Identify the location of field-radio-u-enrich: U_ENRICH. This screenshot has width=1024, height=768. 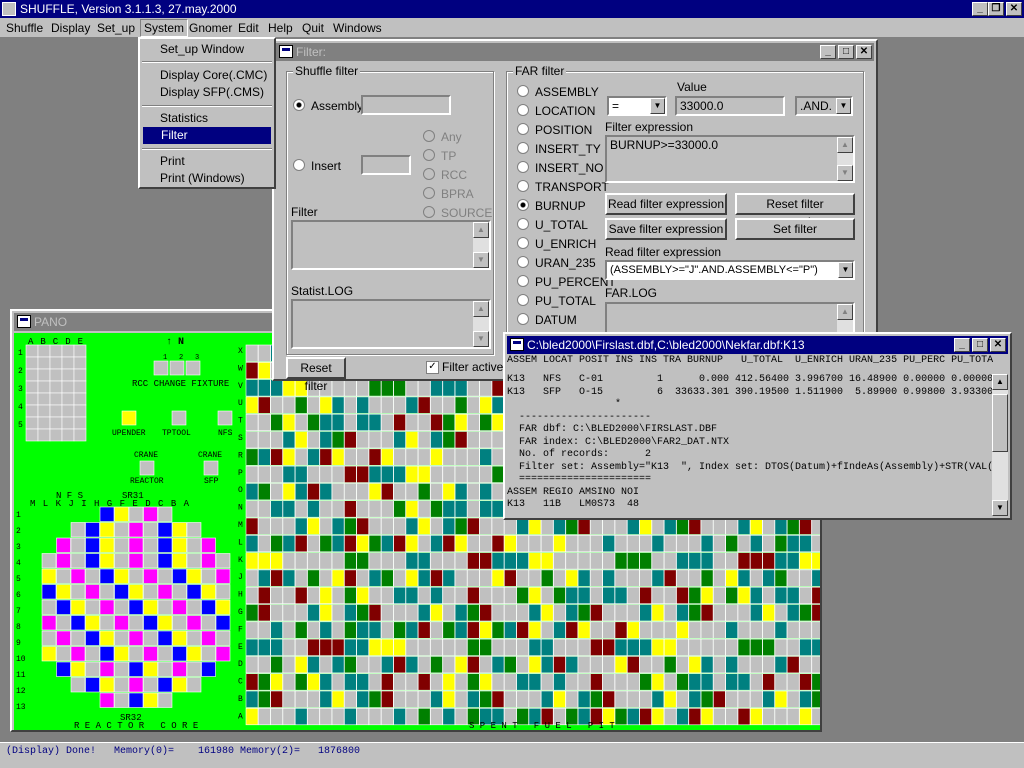
(556, 244).